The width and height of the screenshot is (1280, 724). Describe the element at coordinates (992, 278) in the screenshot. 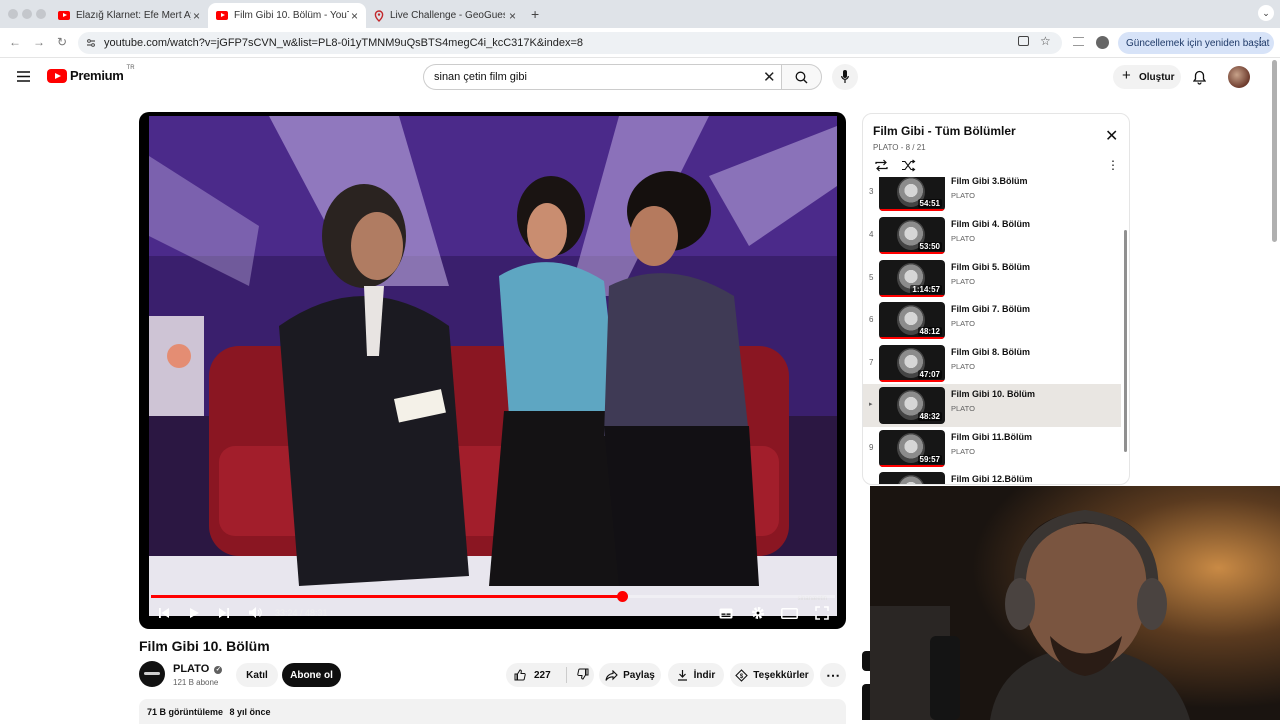

I see `playlist-item: 5 1:14:57 Film Gibi 5. Bölüm PLATO` at that location.